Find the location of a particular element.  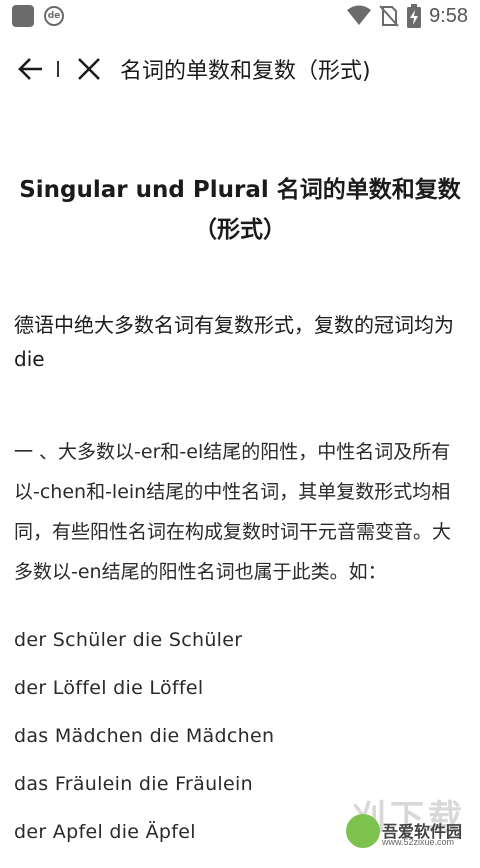

article-intro: 德语中绝大多数名词有复数形式，复数的冠词均为die is located at coordinates (234, 342).